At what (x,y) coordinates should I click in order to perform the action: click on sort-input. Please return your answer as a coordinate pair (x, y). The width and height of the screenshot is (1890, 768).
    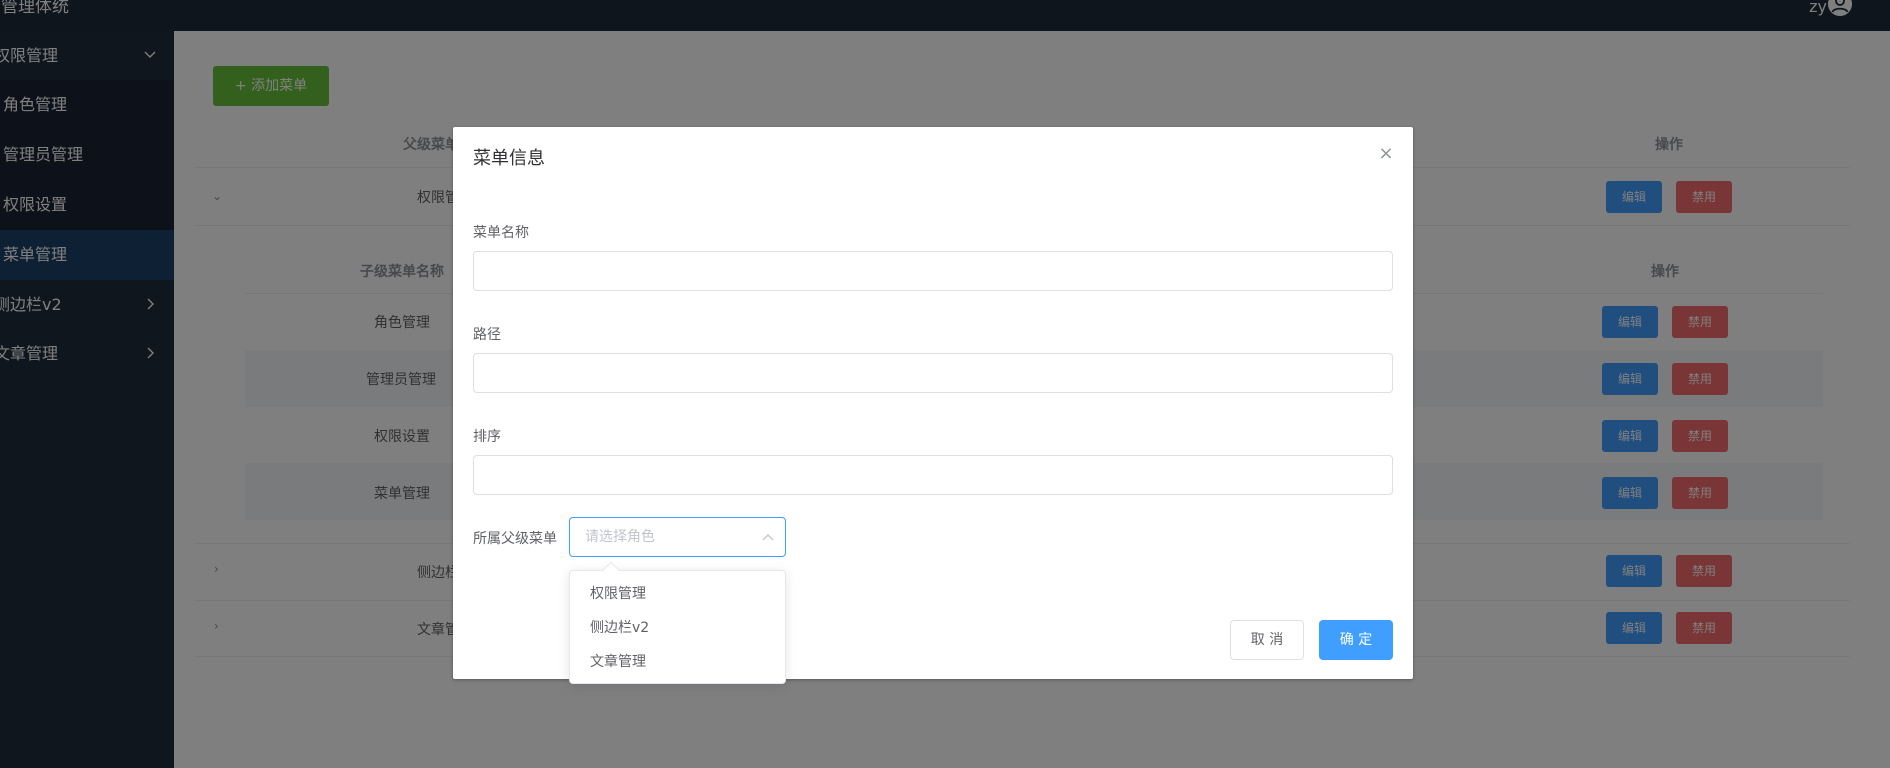
    Looking at the image, I should click on (933, 475).